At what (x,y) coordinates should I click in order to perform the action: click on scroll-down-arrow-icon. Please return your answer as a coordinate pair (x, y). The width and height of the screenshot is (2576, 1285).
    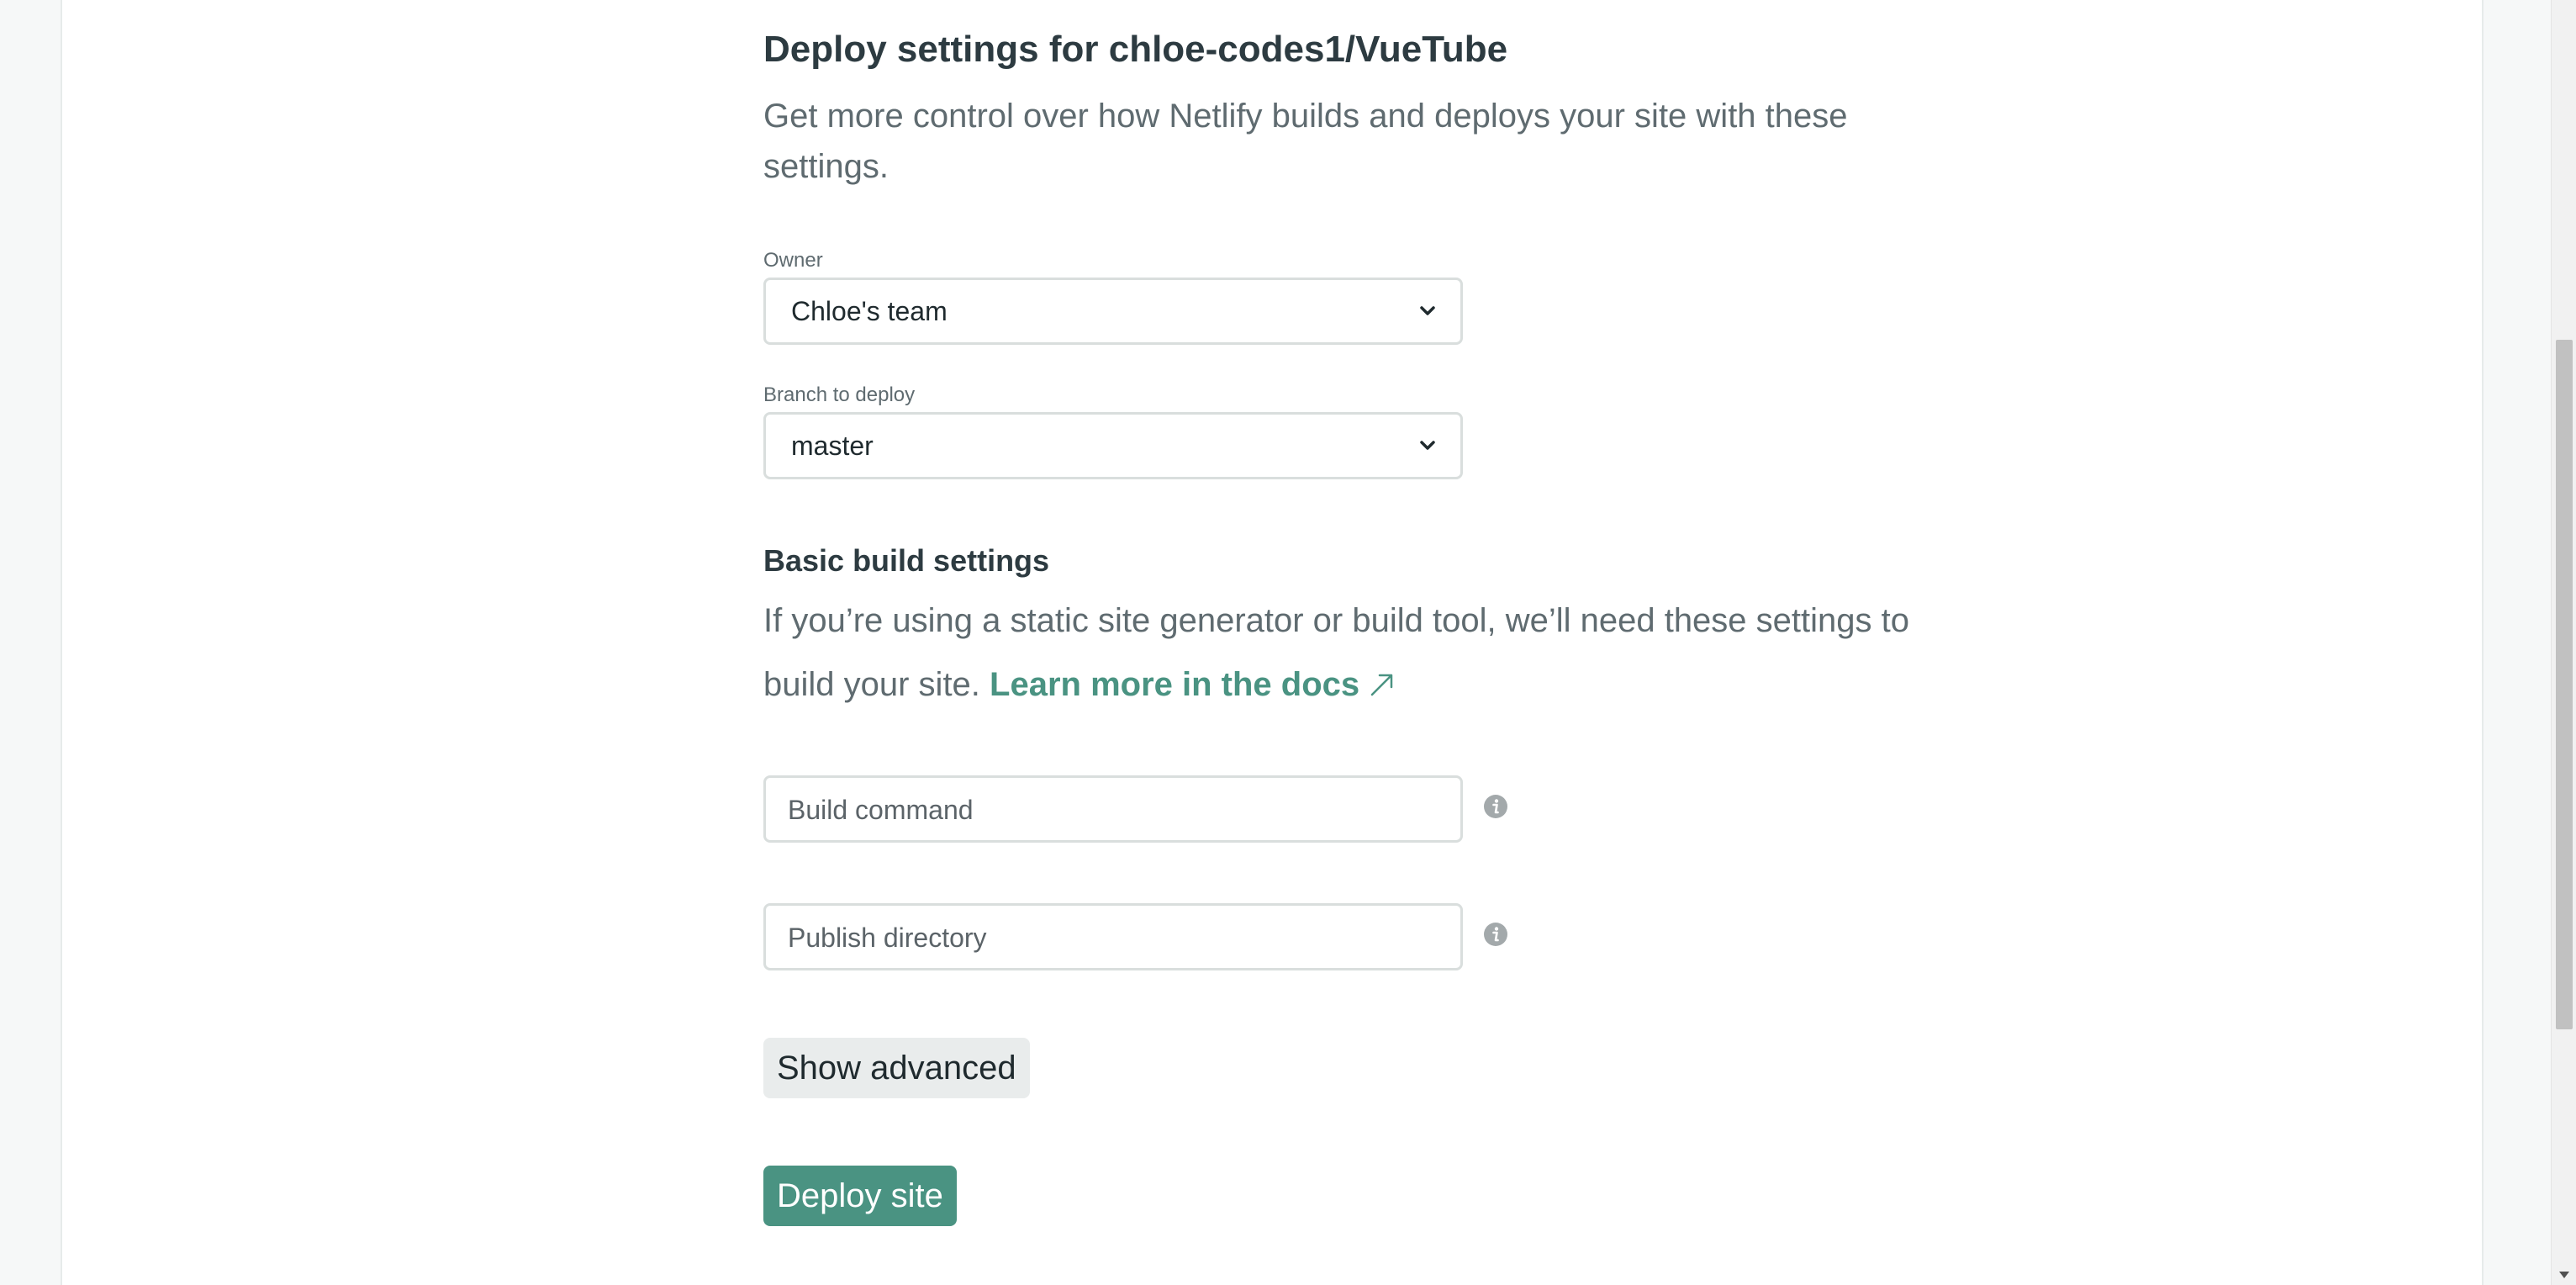
    Looking at the image, I should click on (2564, 1275).